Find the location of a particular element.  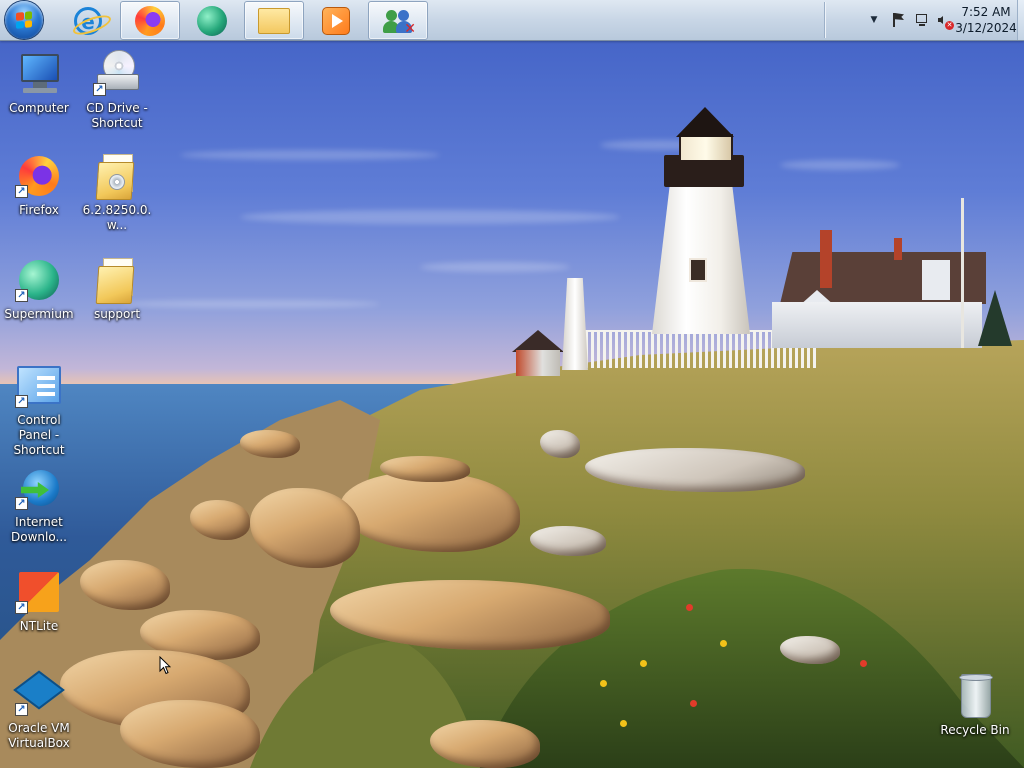

desktop-icon-control-panel-shortcut: ↗ Control Panel - Shortcut is located at coordinates (39, 410).